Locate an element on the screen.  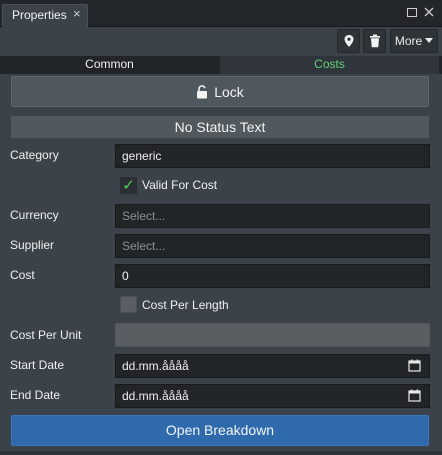
checkmark-icon: ✓ is located at coordinates (128, 185).